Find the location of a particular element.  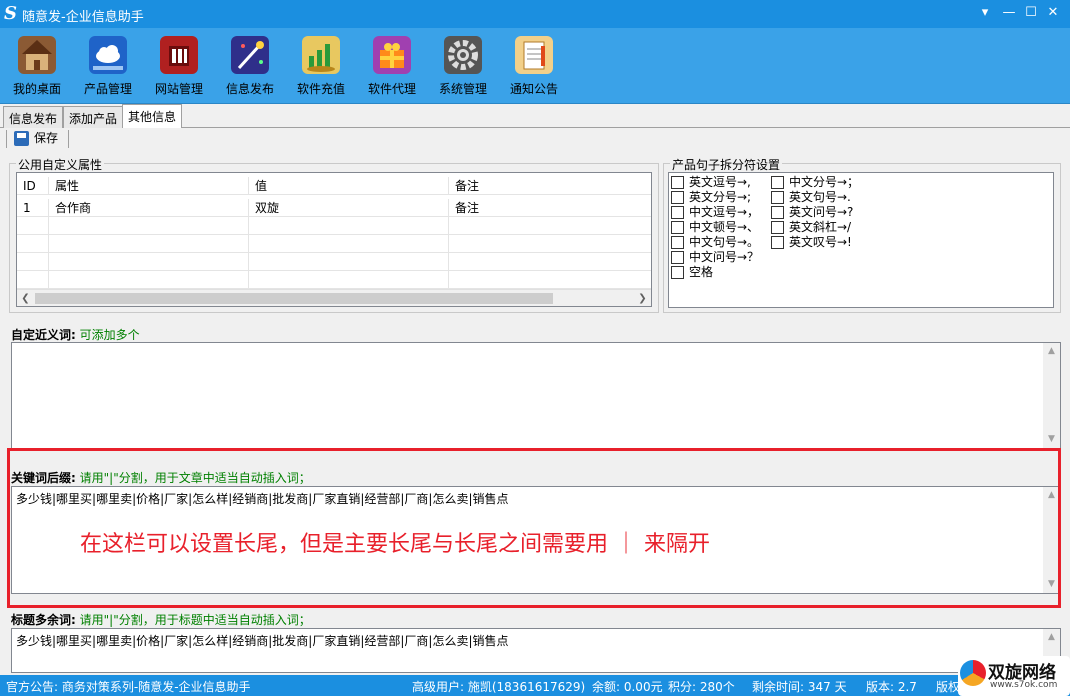

grid-header-cell: 属性 is located at coordinates (149, 186).